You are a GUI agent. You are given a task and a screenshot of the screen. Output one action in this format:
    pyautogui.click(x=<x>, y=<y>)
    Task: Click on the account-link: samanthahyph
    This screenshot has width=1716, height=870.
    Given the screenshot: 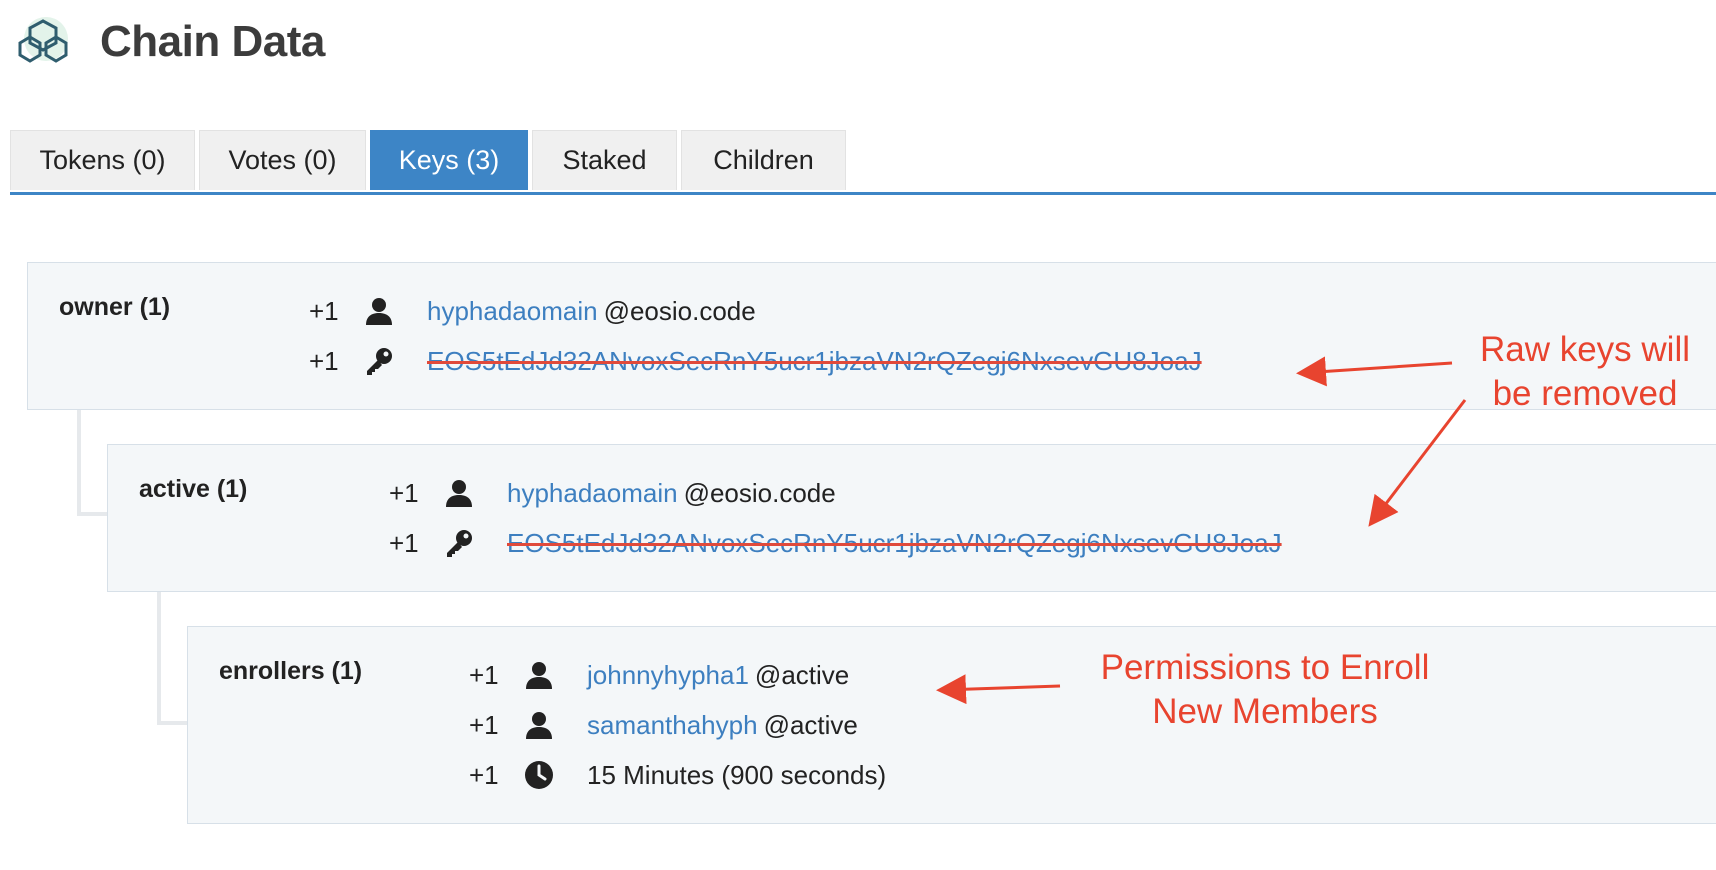 What is the action you would take?
    pyautogui.click(x=672, y=725)
    